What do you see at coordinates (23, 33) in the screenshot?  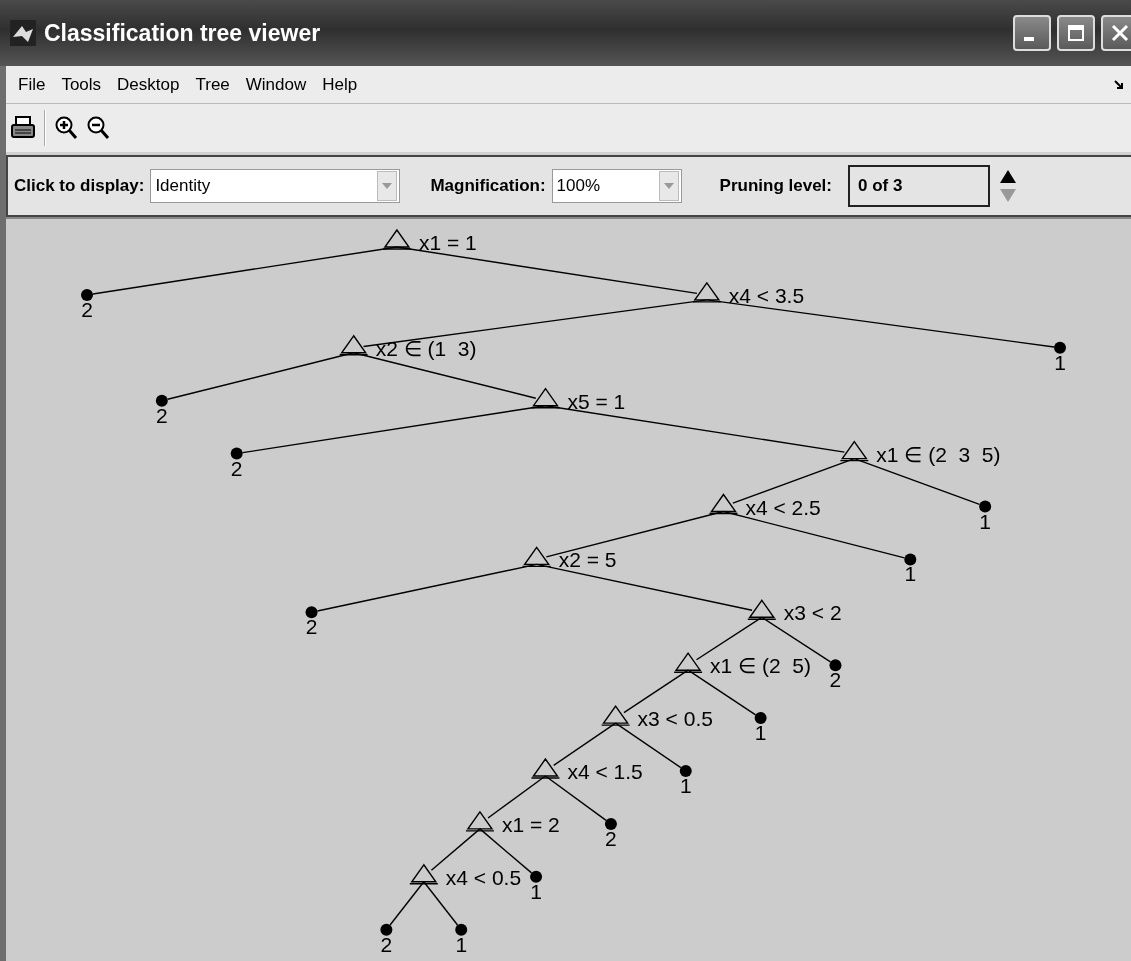 I see `app-logo-icon` at bounding box center [23, 33].